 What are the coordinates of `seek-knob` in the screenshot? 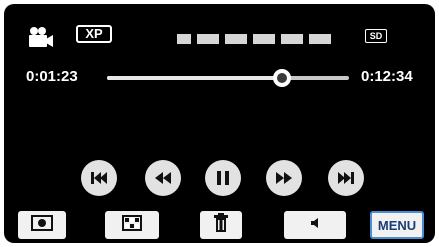 It's located at (282, 78).